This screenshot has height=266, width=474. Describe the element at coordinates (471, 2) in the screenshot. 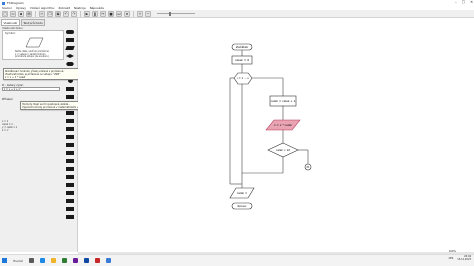

I see `close-icon: ✕` at that location.